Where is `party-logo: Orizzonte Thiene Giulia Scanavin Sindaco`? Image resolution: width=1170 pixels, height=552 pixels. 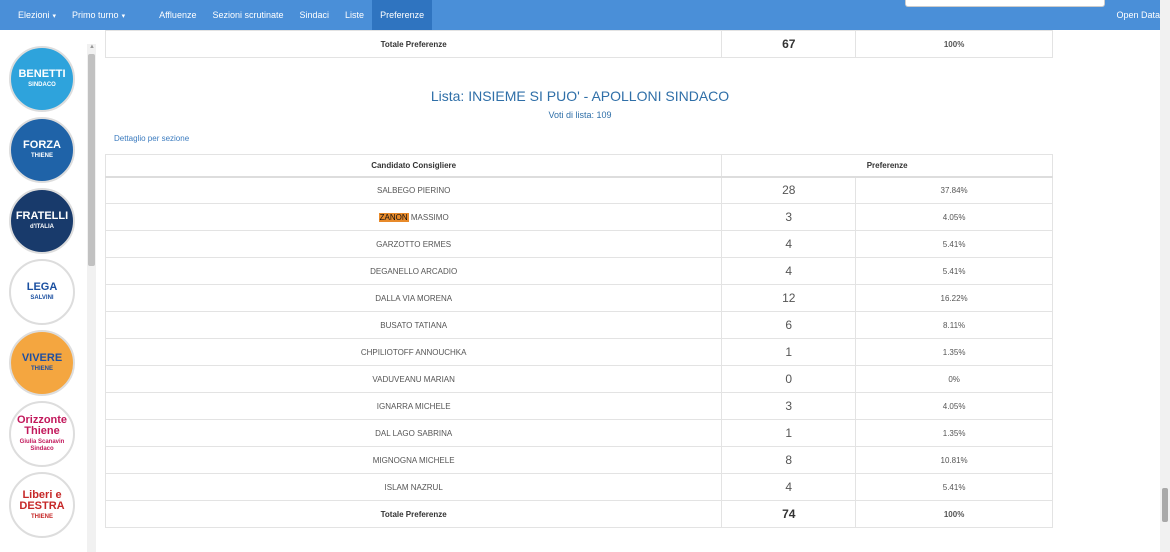
party-logo: Orizzonte Thiene Giulia Scanavin Sindaco is located at coordinates (42, 434).